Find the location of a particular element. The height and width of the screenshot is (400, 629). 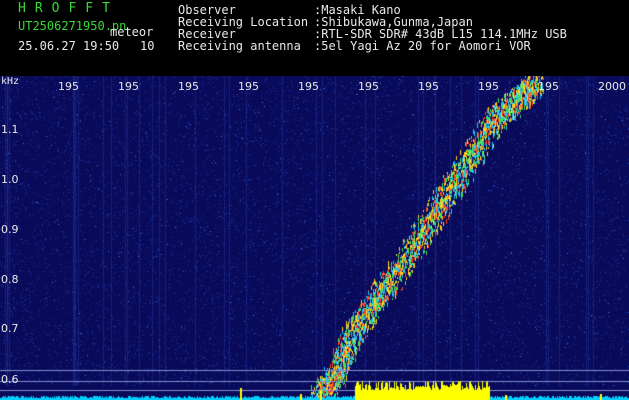

count-label: 10 is located at coordinates (147, 46).